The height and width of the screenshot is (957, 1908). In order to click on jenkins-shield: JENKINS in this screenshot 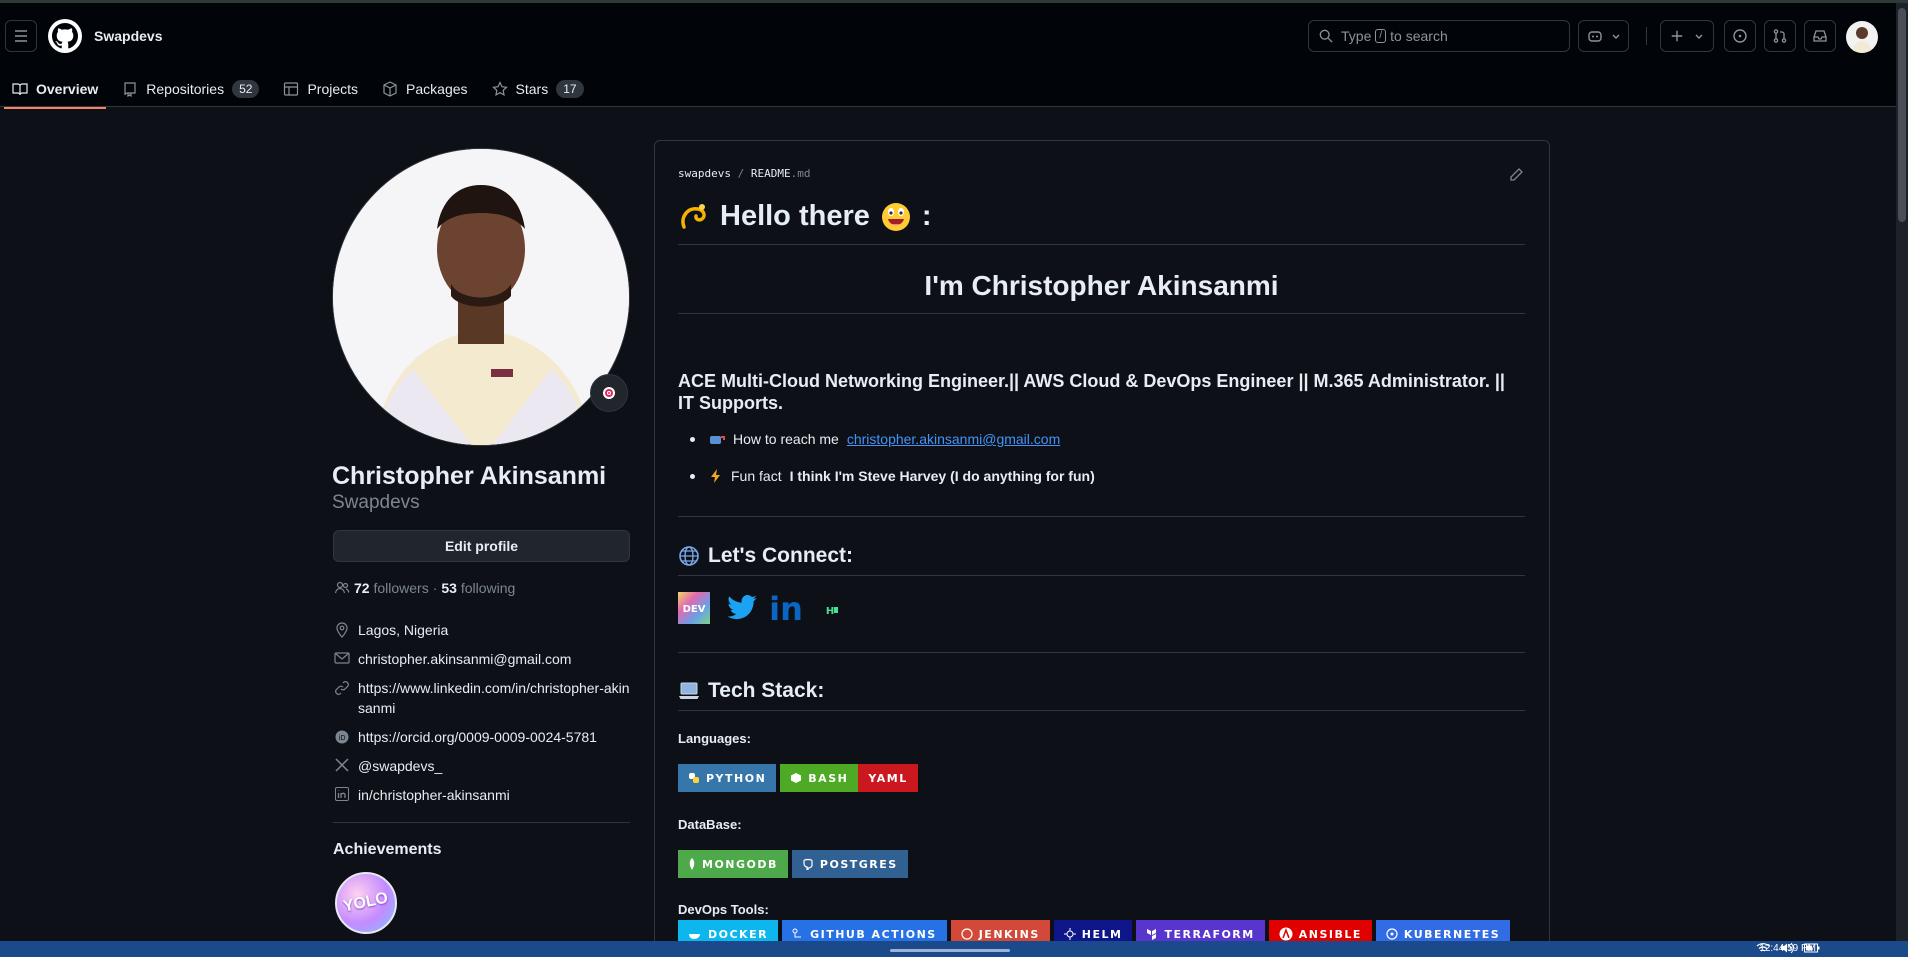, I will do `click(1000, 930)`.